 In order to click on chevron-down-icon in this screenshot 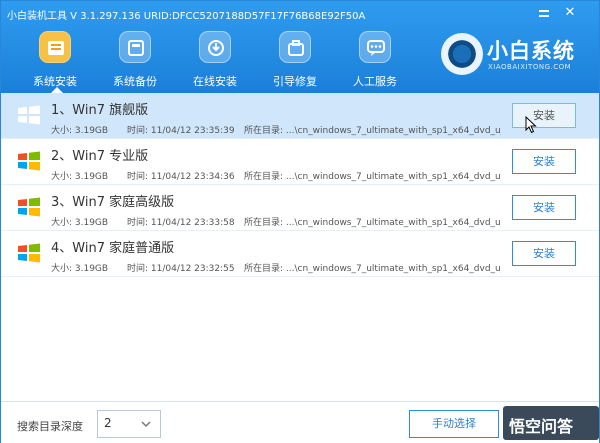, I will do `click(146, 424)`.